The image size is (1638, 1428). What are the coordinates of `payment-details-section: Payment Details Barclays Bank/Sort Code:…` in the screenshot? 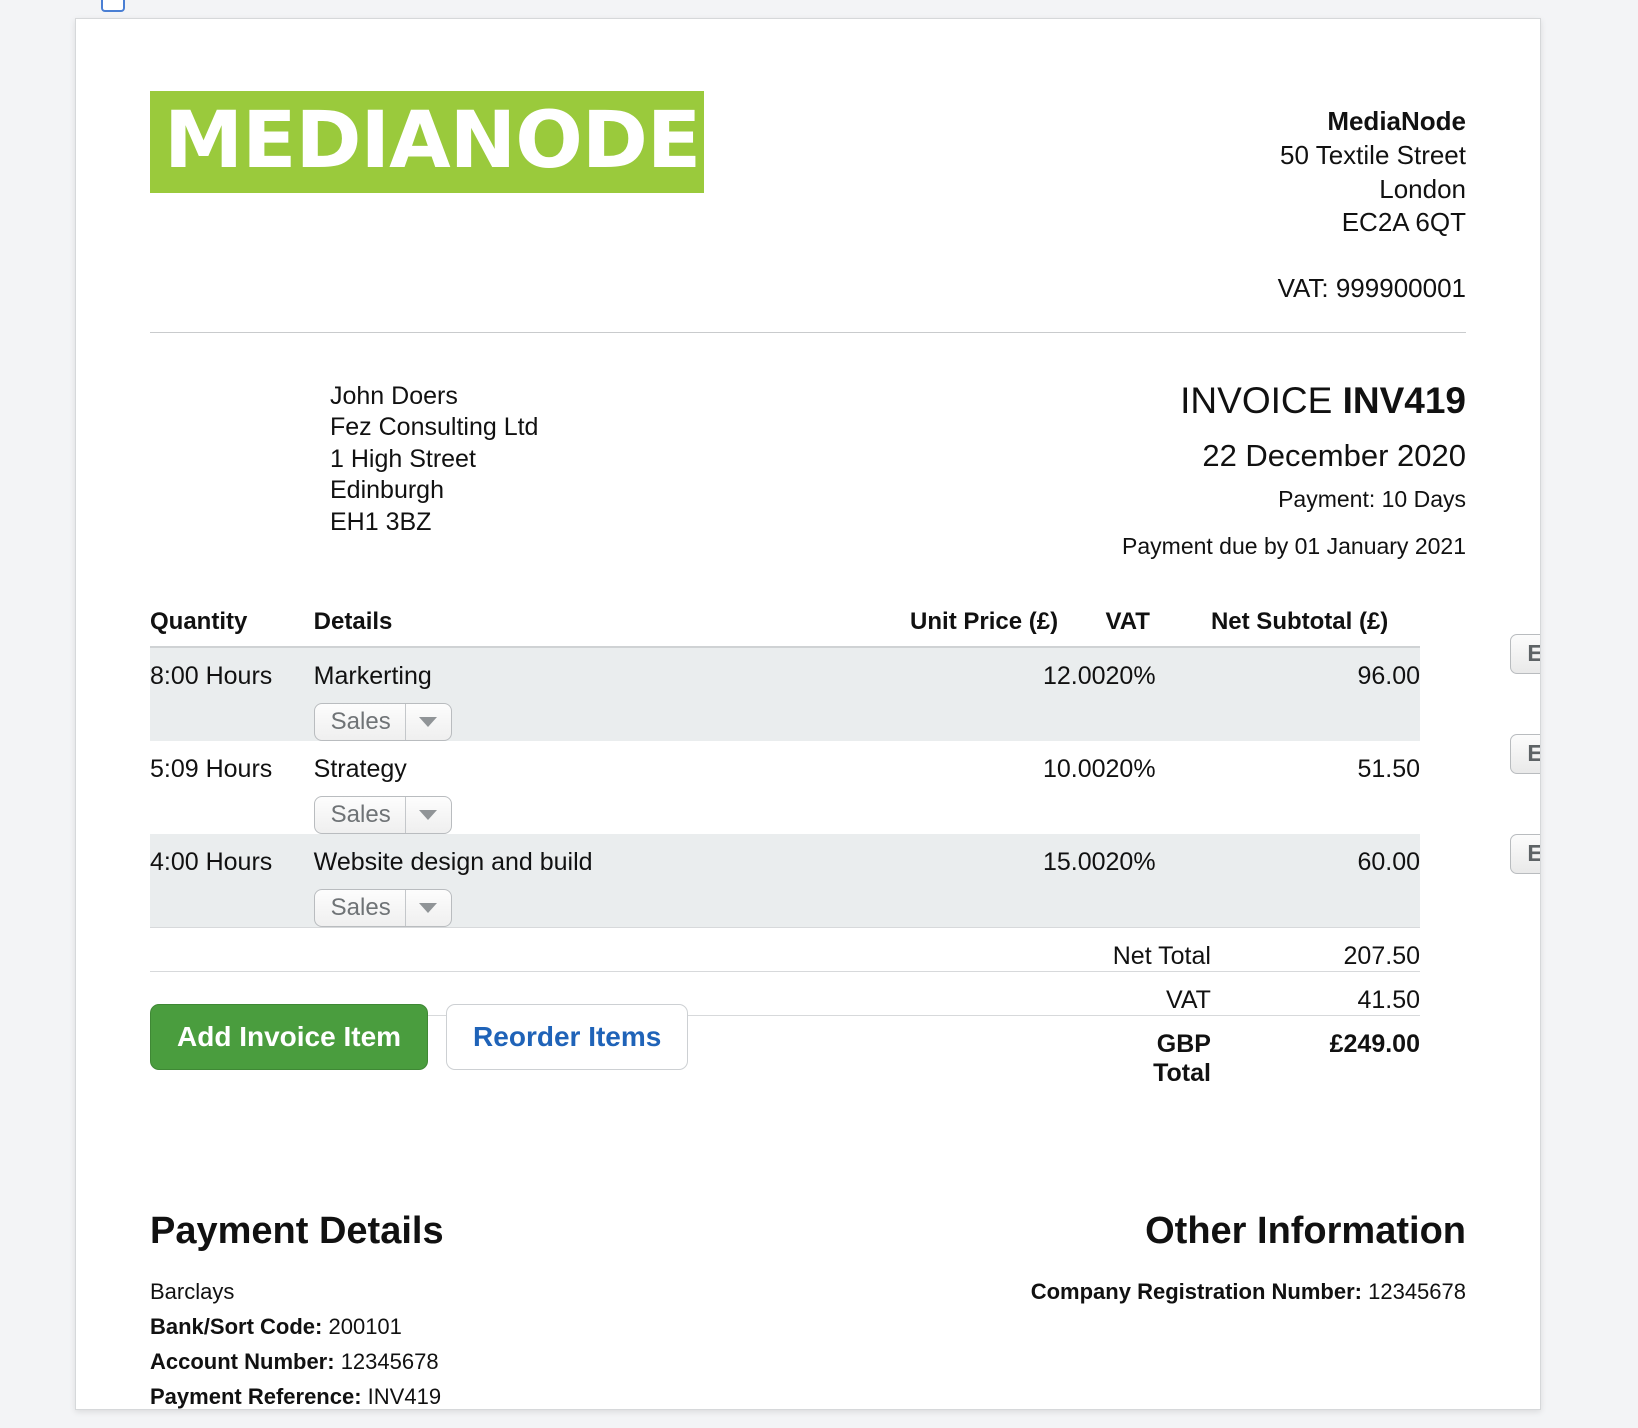 It's located at (297, 1309).